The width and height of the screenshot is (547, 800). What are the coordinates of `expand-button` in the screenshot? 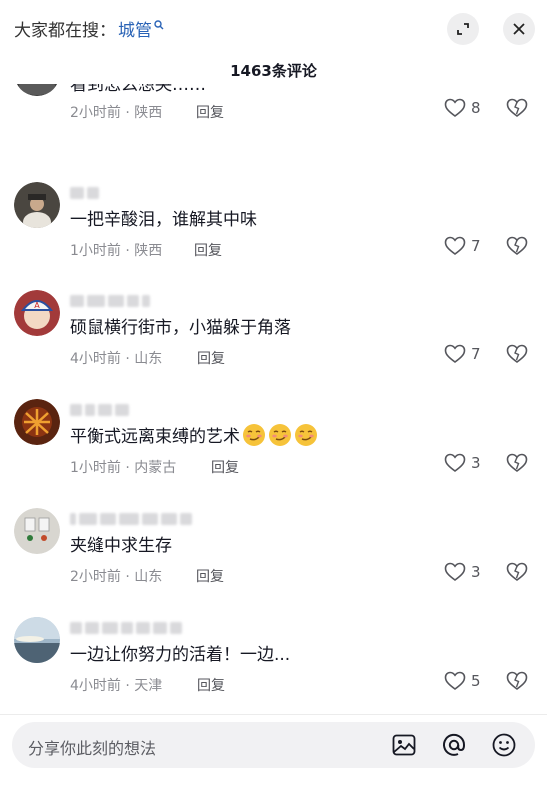 It's located at (463, 29).